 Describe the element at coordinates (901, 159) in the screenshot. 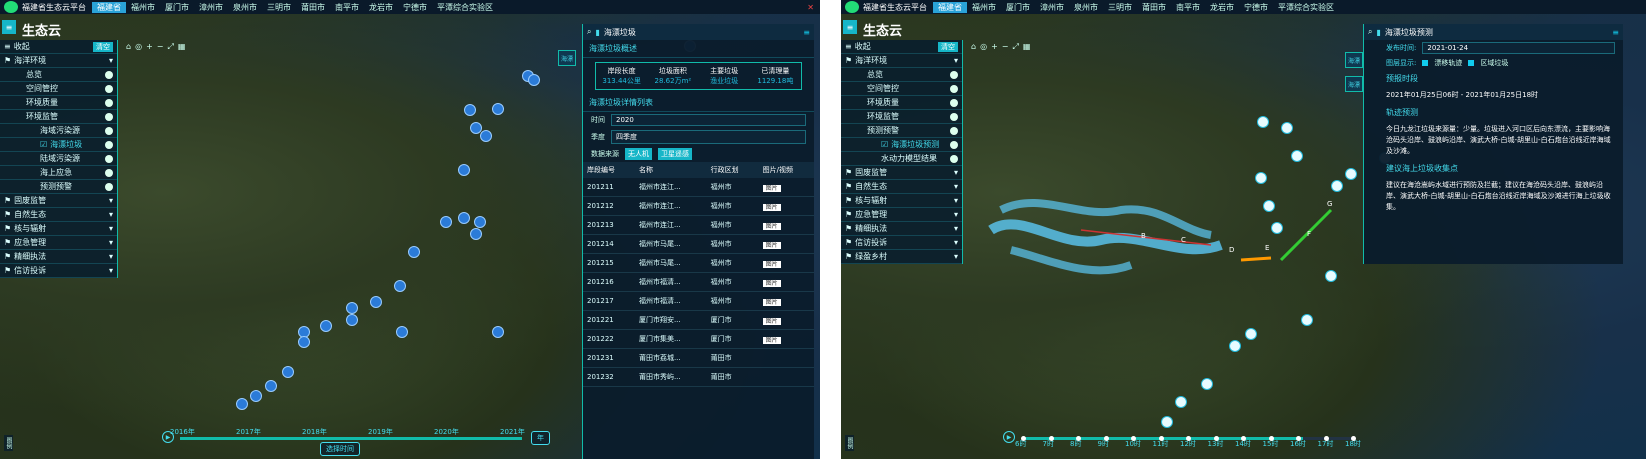

I see `layer-item: 水动力模型结果` at that location.